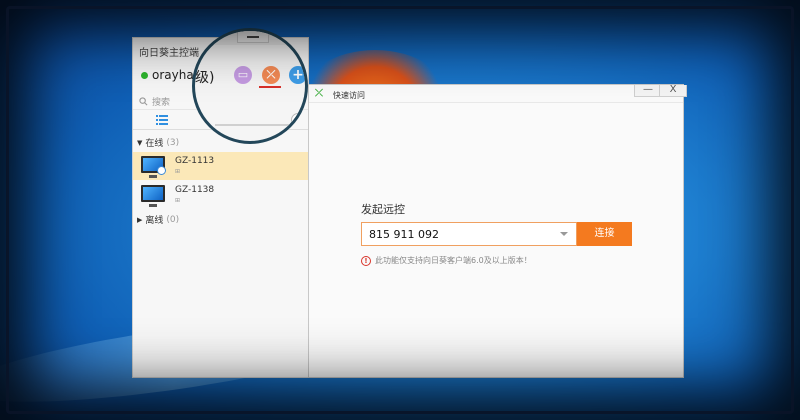 This screenshot has width=800, height=420. I want to click on magnified-round-button, so click(298, 120).